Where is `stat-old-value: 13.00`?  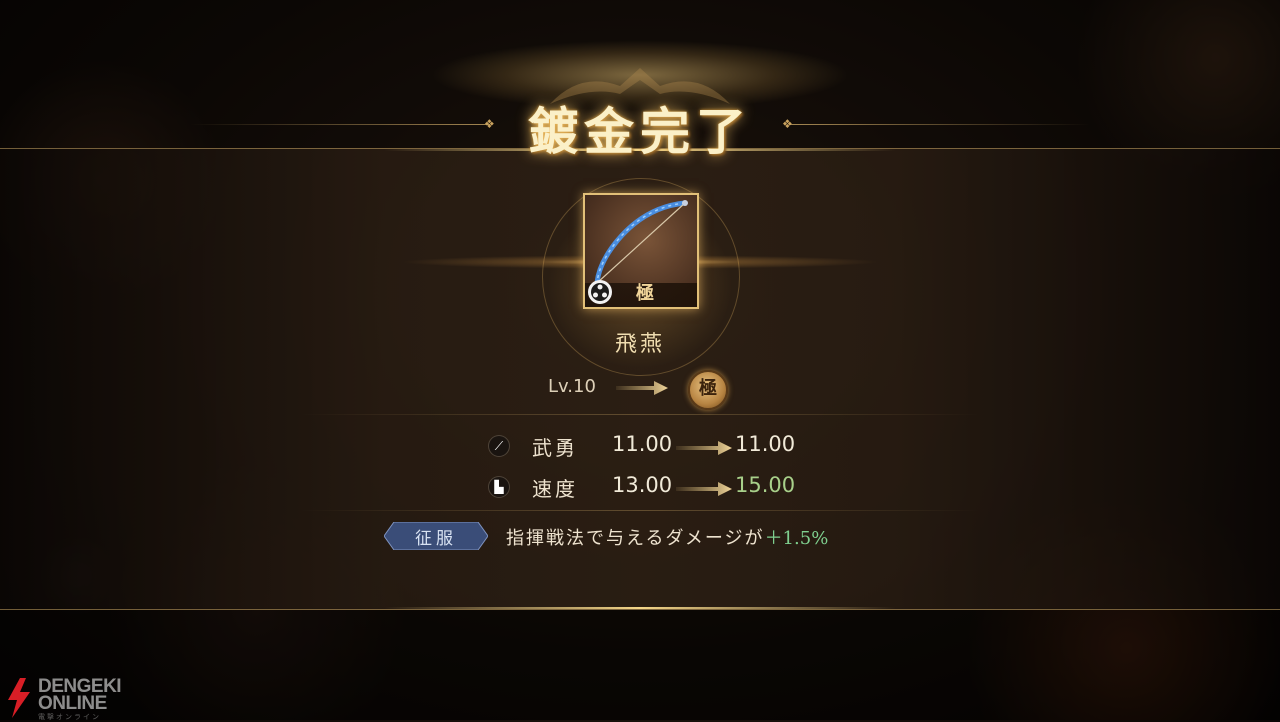 stat-old-value: 13.00 is located at coordinates (642, 485).